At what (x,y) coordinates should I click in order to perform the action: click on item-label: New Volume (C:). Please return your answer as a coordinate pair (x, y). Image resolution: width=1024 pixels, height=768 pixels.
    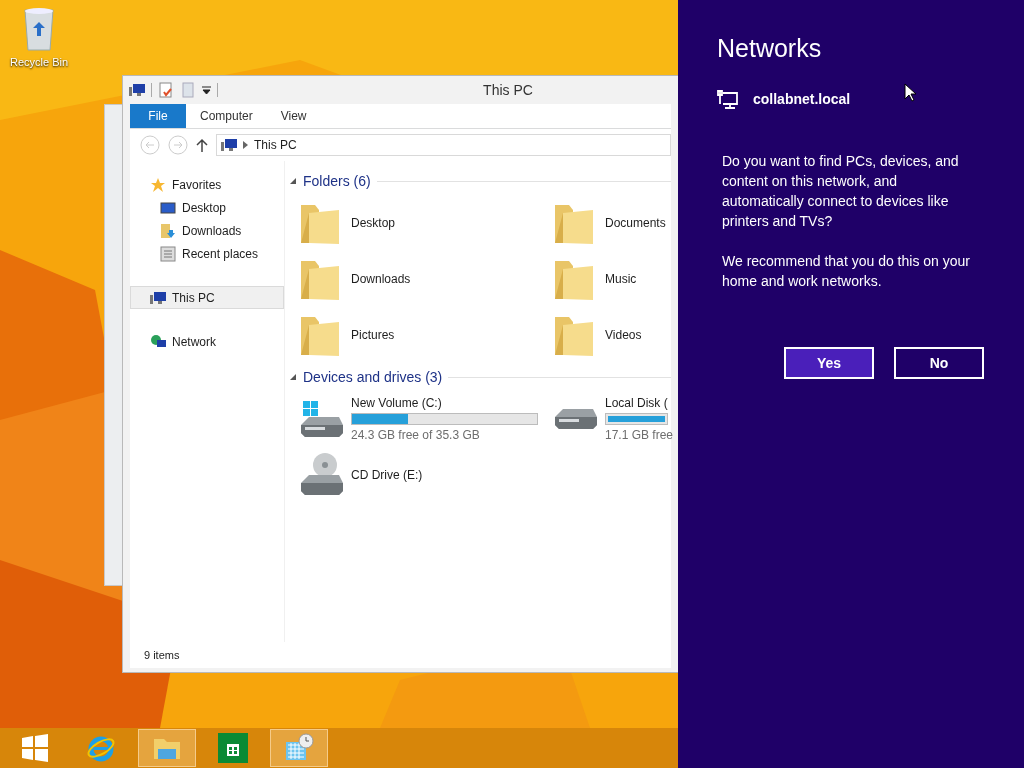
    Looking at the image, I should click on (397, 403).